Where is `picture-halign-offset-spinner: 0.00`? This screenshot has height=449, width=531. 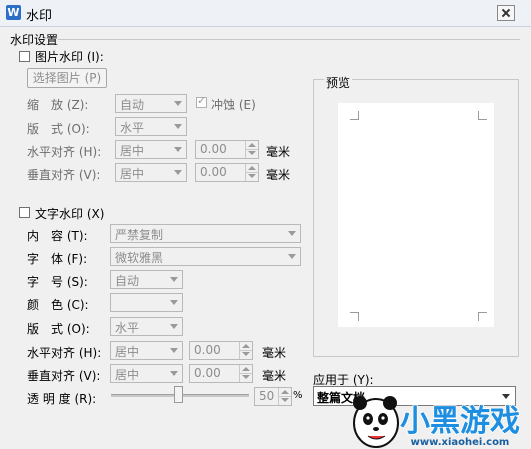 picture-halign-offset-spinner: 0.00 is located at coordinates (227, 149).